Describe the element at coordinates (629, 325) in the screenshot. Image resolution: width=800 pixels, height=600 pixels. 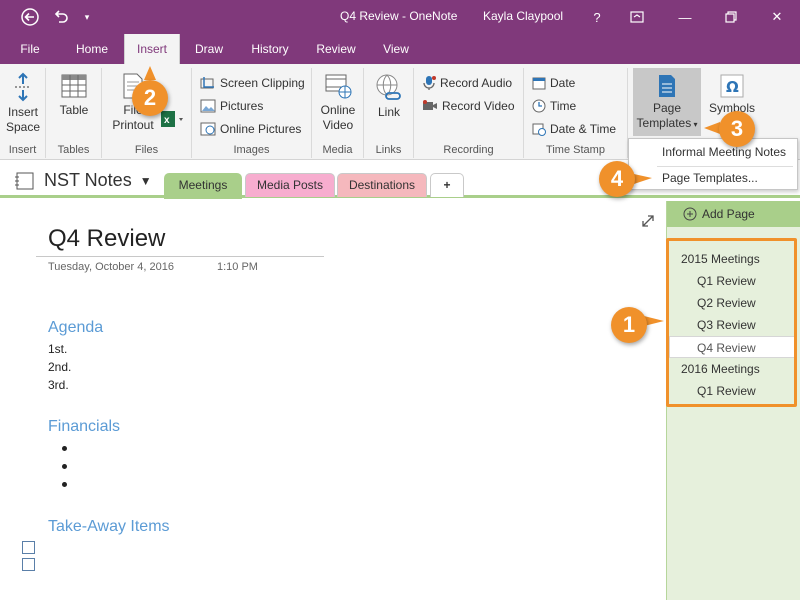
I see `callout-1: 1` at that location.